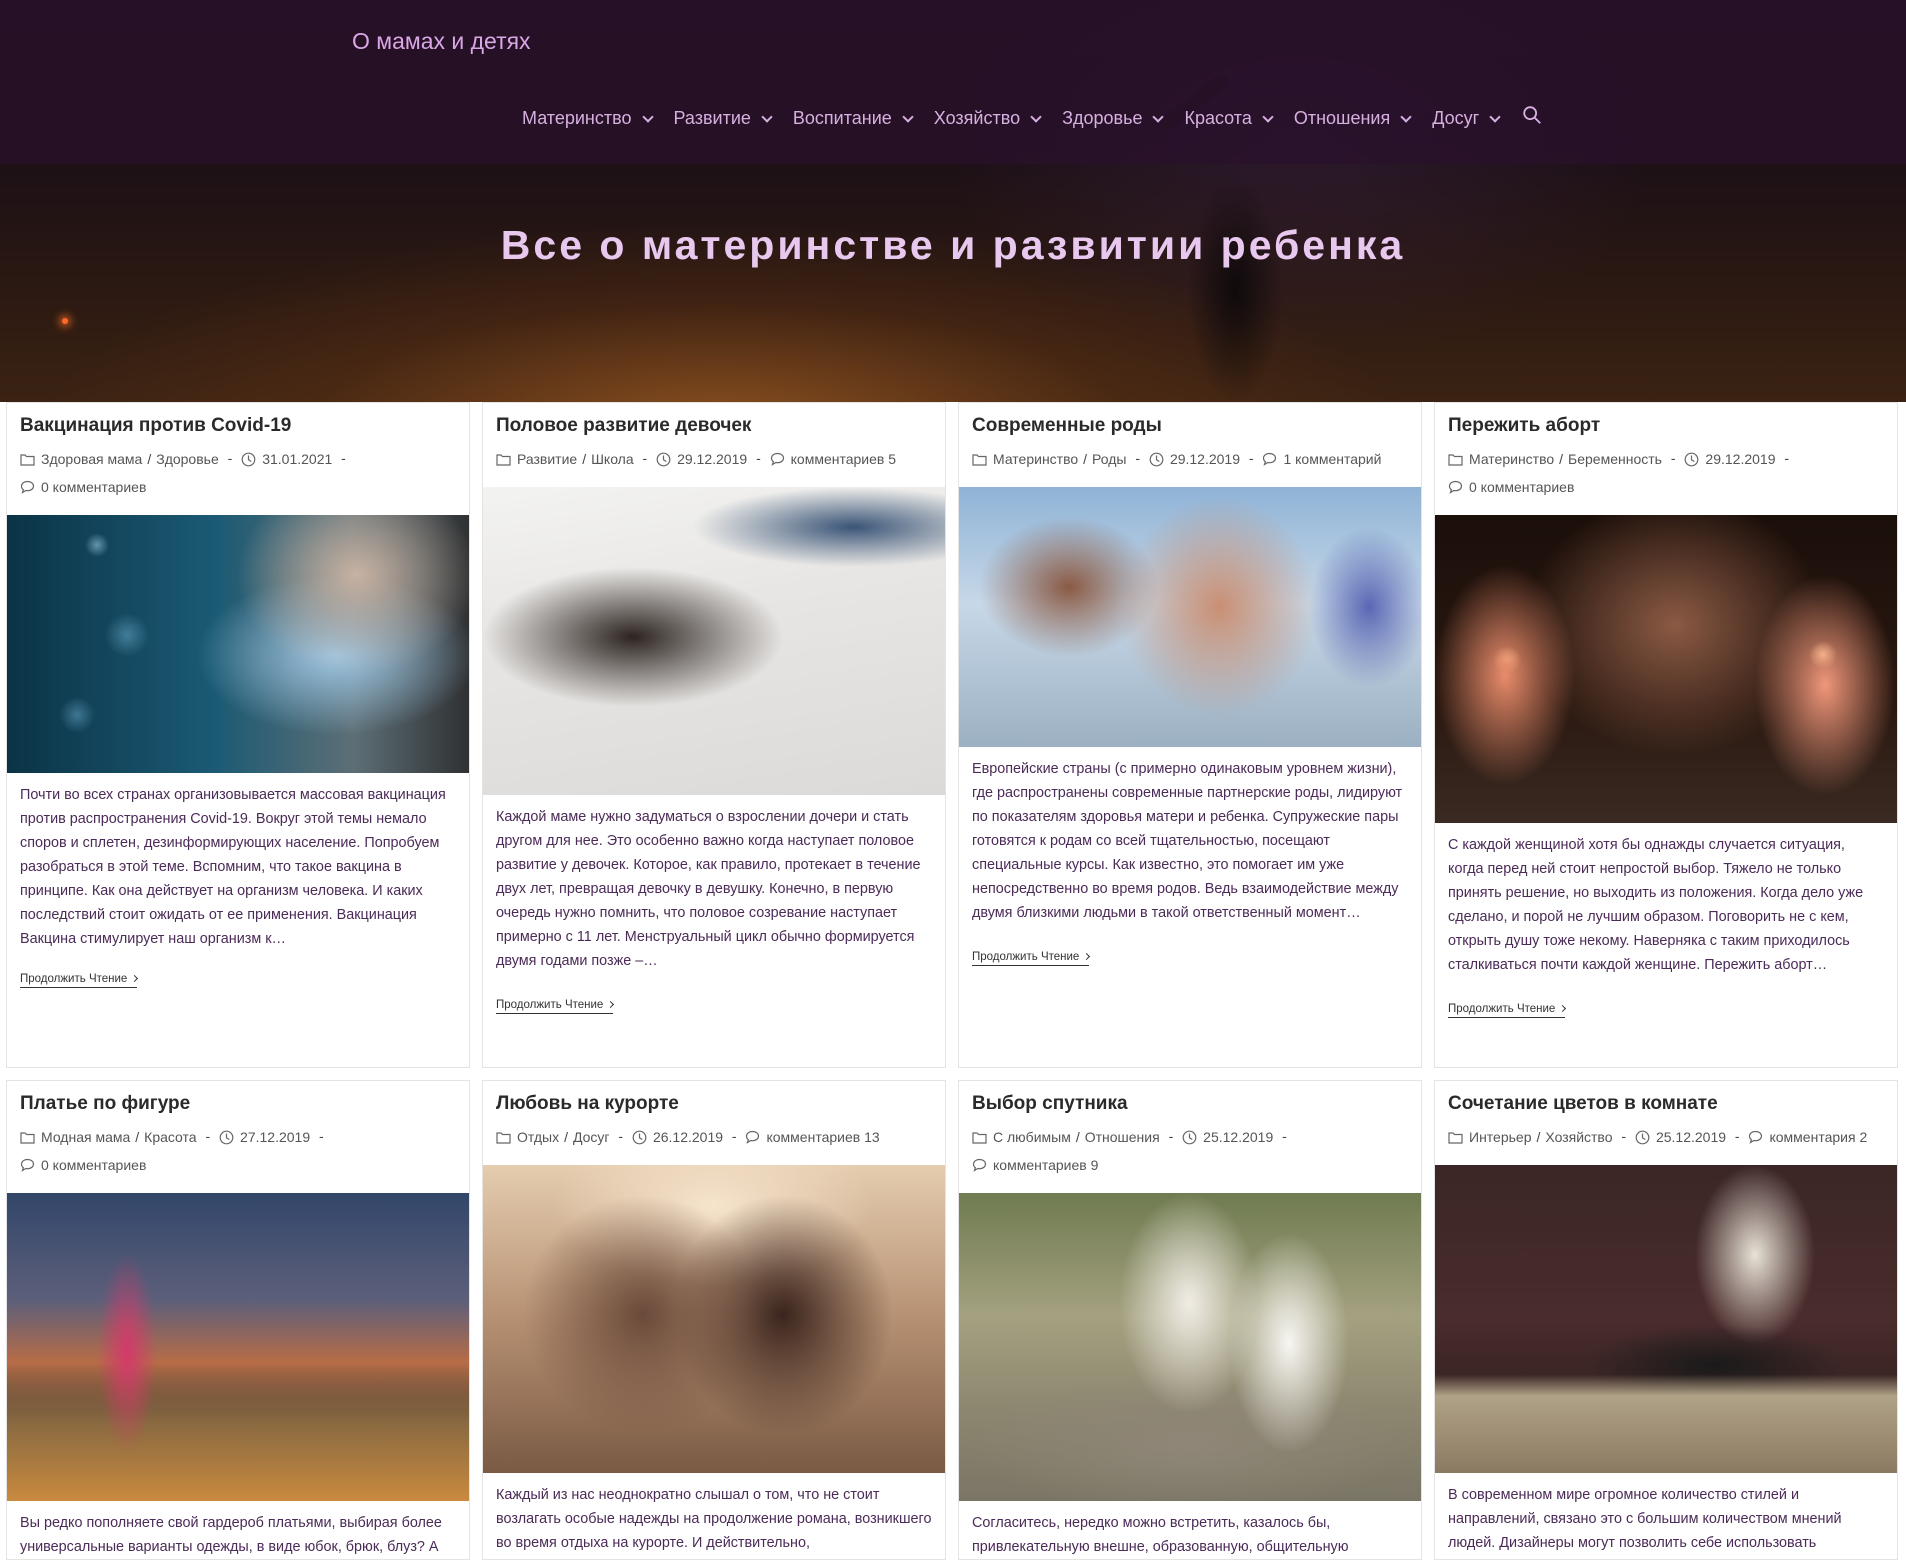  What do you see at coordinates (842, 118) in the screenshot?
I see `nav-item-label: Воспитание` at bounding box center [842, 118].